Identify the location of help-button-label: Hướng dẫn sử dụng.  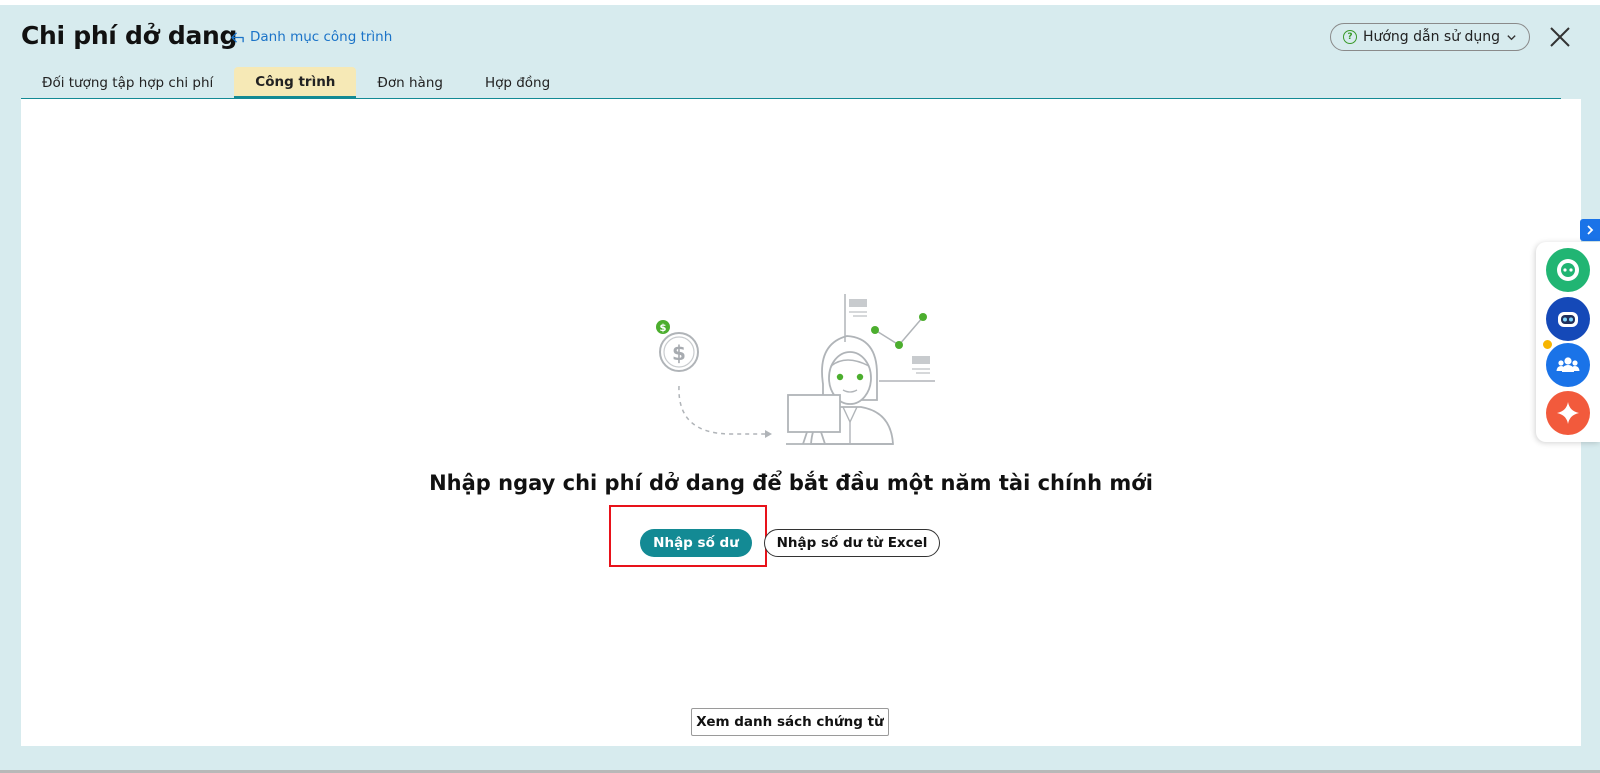
(1431, 37).